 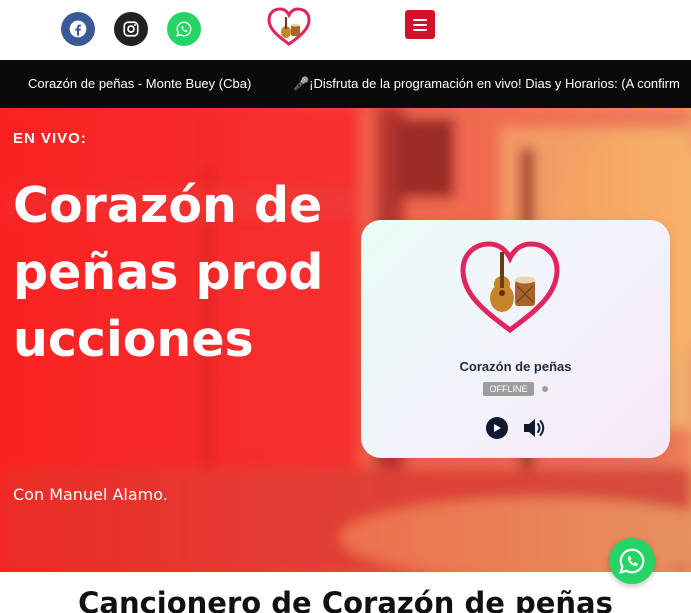 What do you see at coordinates (50, 138) in the screenshot?
I see `live-label: EN VIVO:` at bounding box center [50, 138].